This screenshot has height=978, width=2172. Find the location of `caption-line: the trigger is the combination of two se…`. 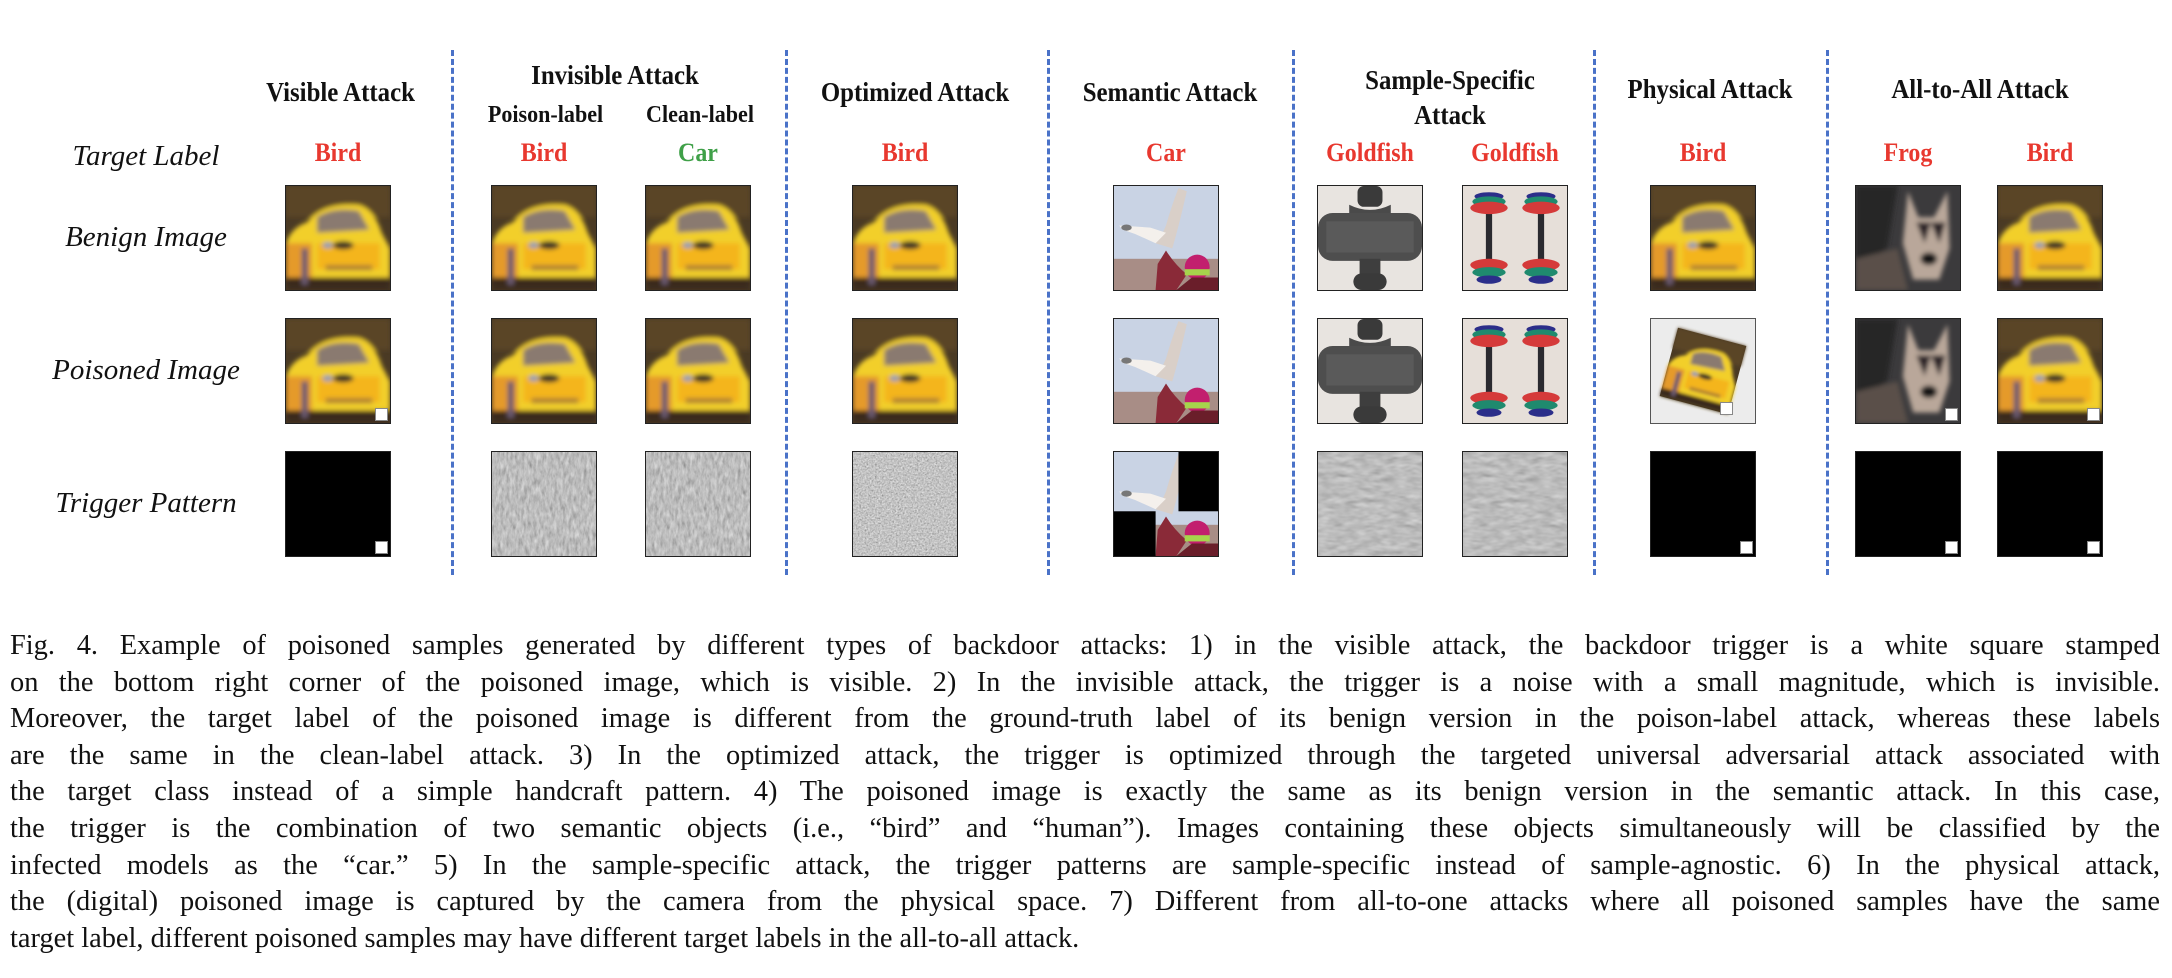

caption-line: the trigger is the combination of two se… is located at coordinates (1085, 828).